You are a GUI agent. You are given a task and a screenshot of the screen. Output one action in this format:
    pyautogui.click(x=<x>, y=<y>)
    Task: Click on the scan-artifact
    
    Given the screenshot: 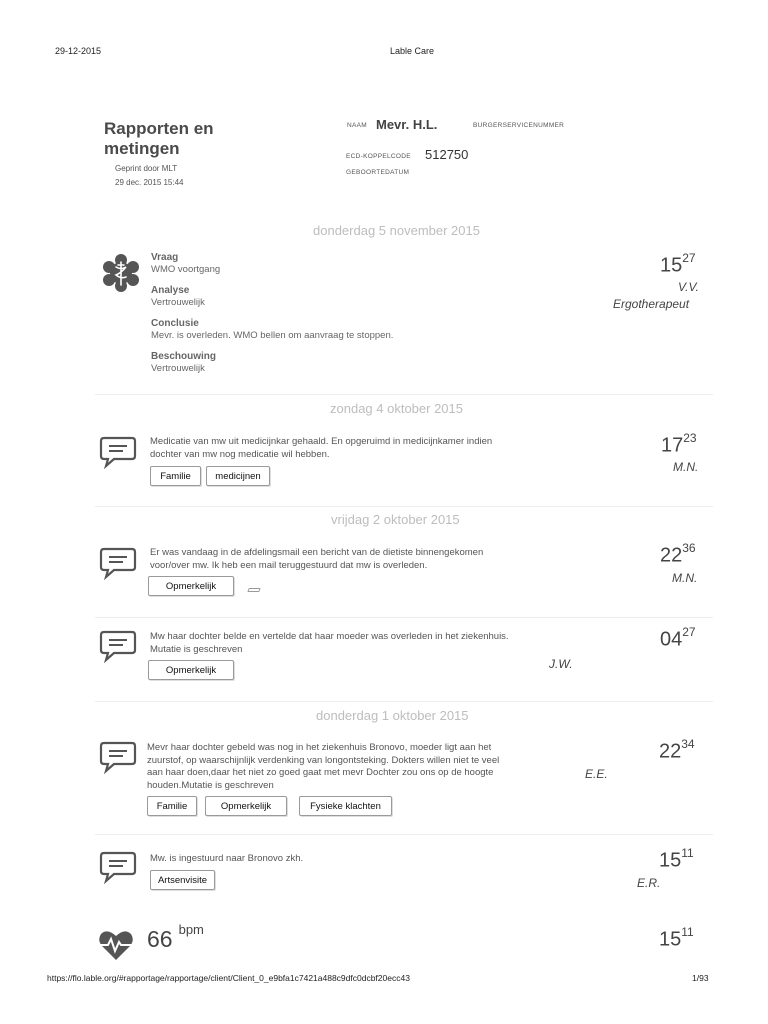 What is the action you would take?
    pyautogui.click(x=254, y=590)
    